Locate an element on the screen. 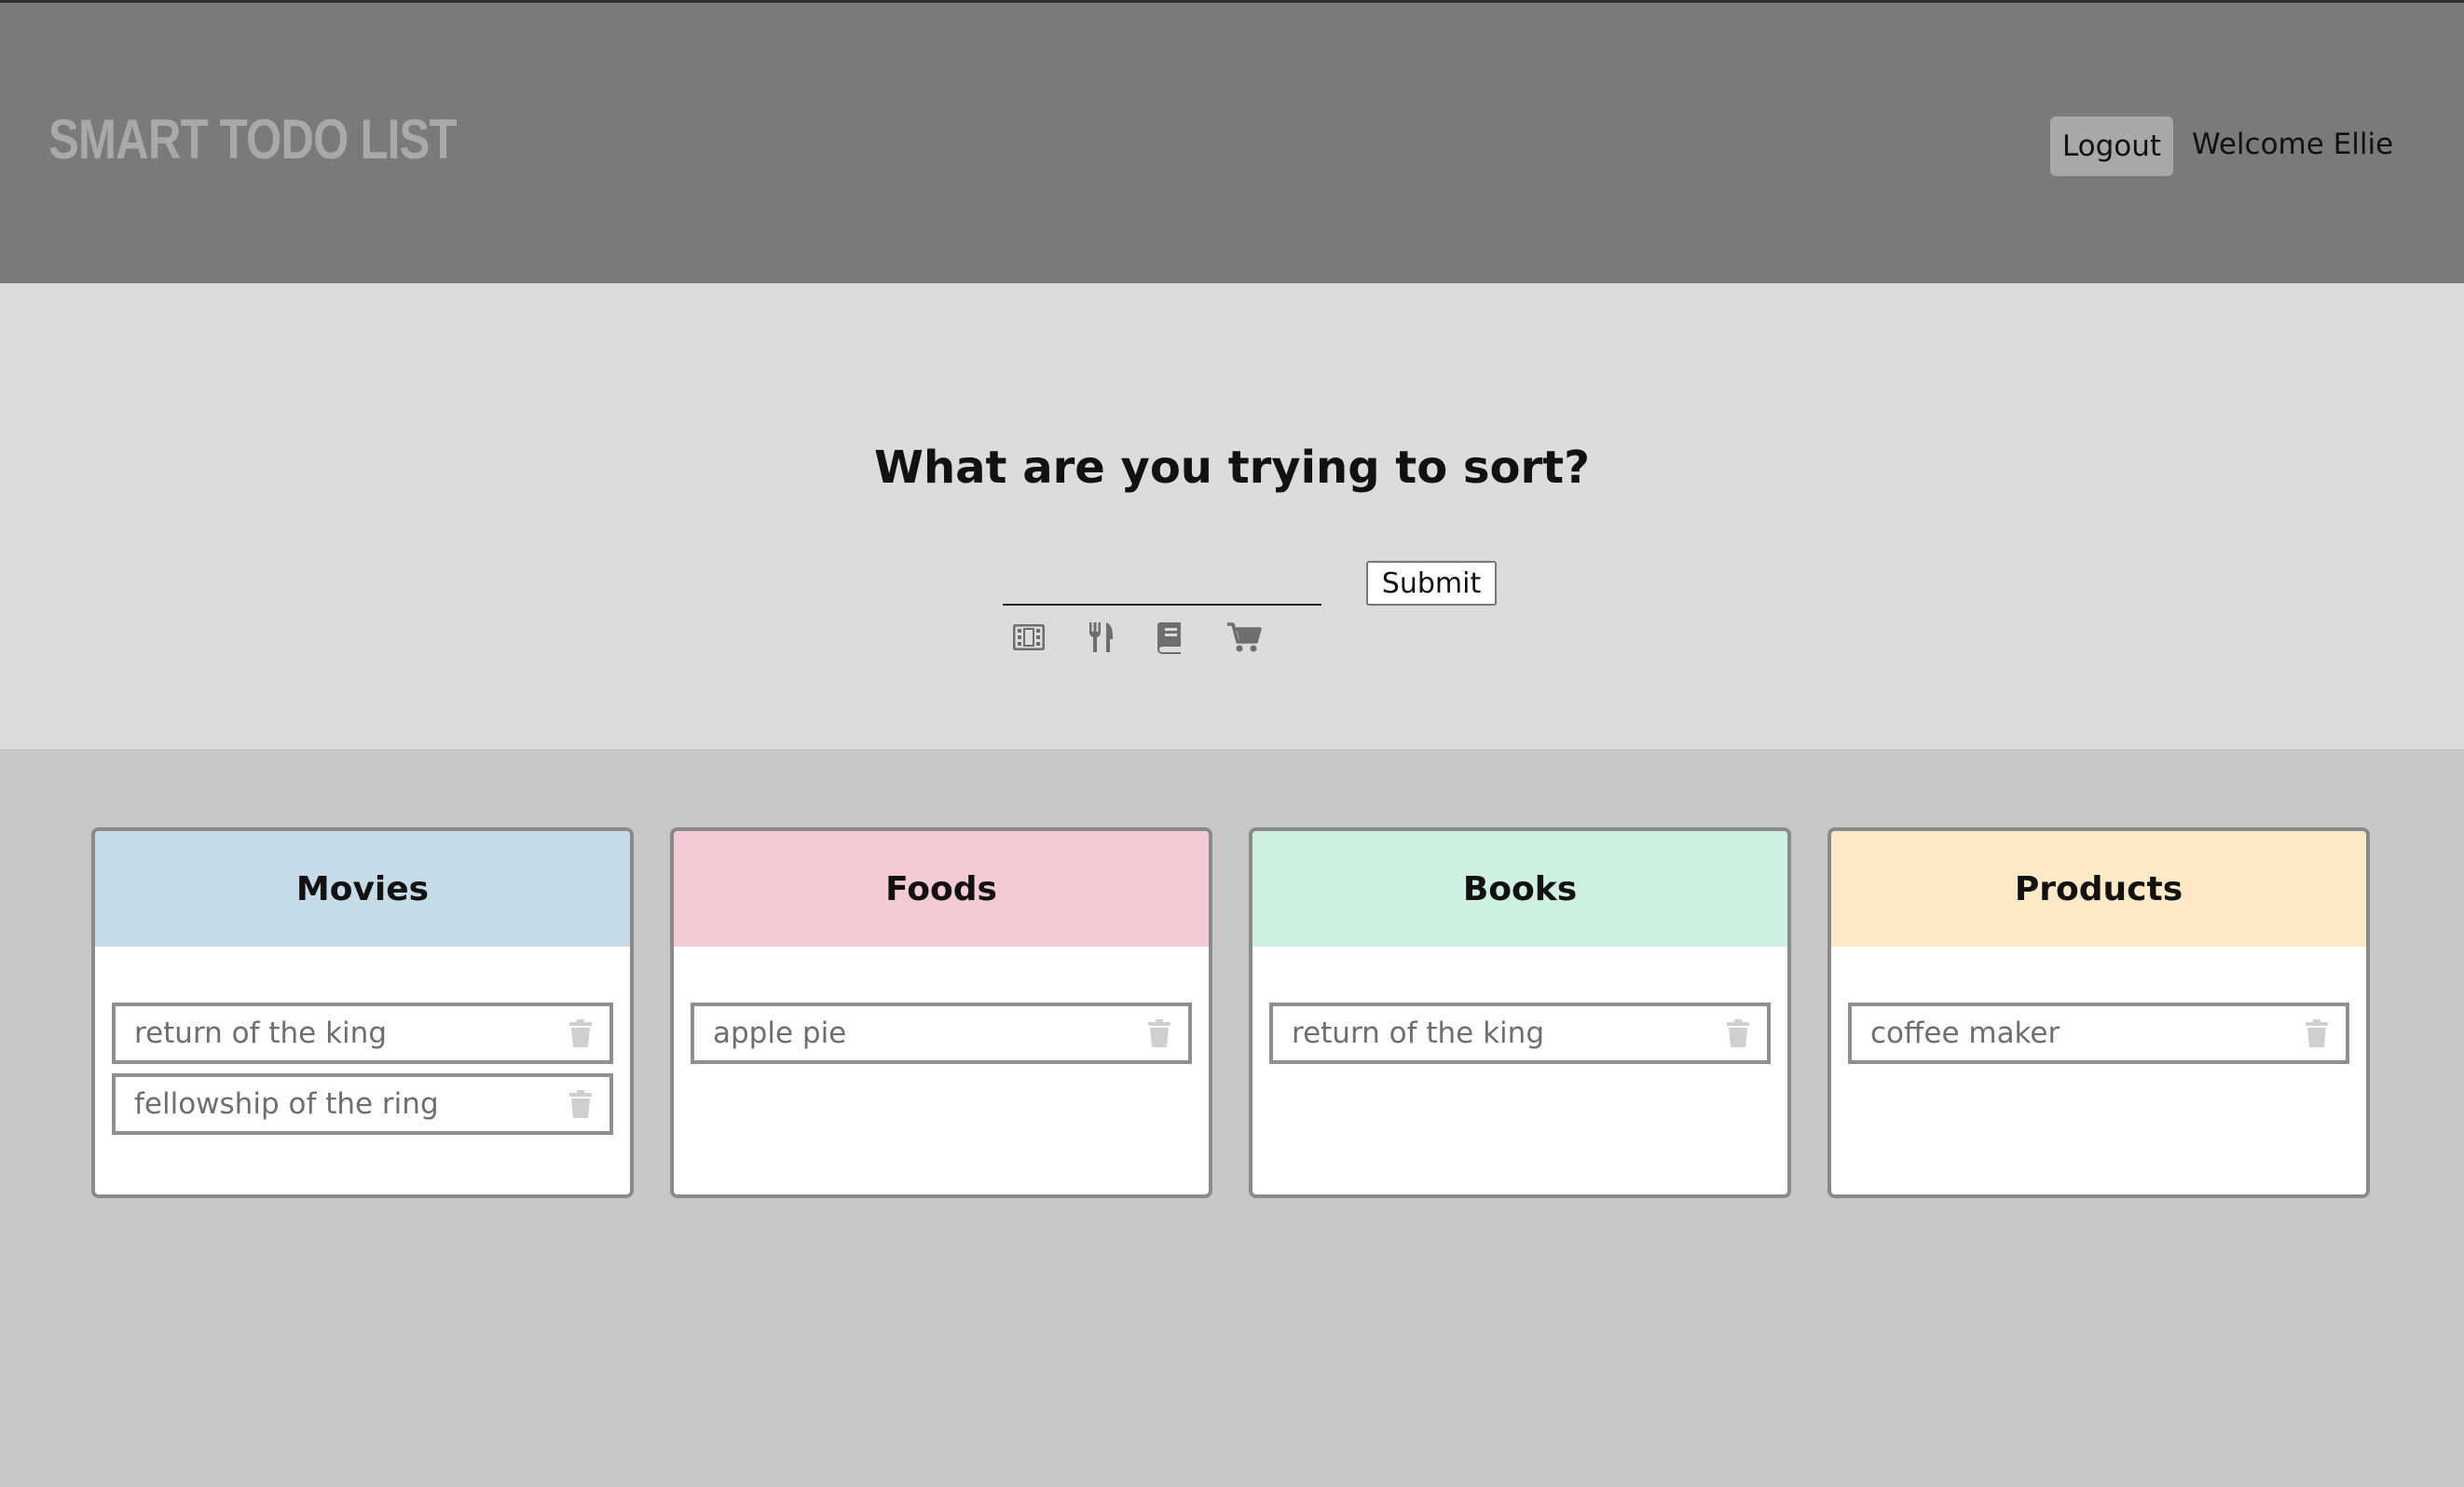 The width and height of the screenshot is (2464, 1487). shopping-cart-icon is located at coordinates (1244, 637).